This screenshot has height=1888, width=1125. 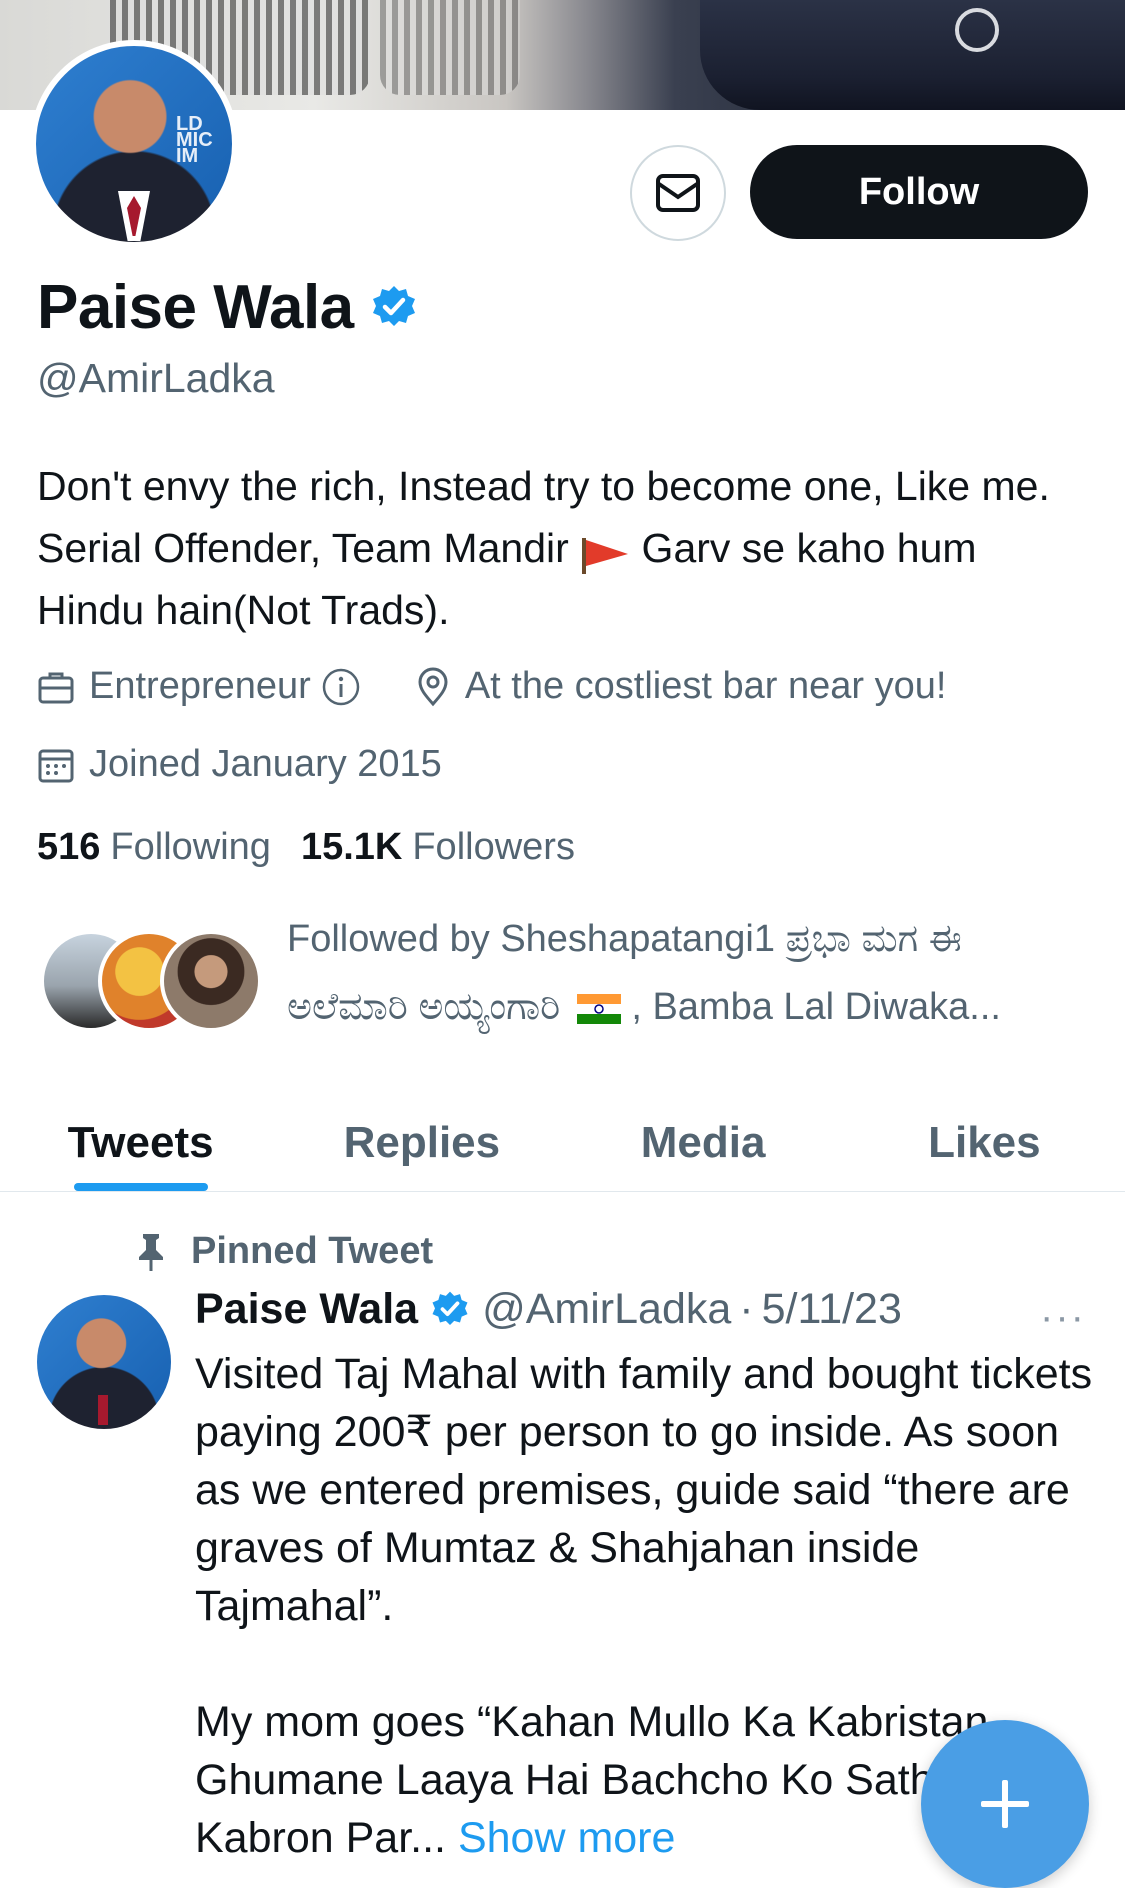 What do you see at coordinates (194, 140) in the screenshot?
I see `avatar-background-logo: LD MIC IM` at bounding box center [194, 140].